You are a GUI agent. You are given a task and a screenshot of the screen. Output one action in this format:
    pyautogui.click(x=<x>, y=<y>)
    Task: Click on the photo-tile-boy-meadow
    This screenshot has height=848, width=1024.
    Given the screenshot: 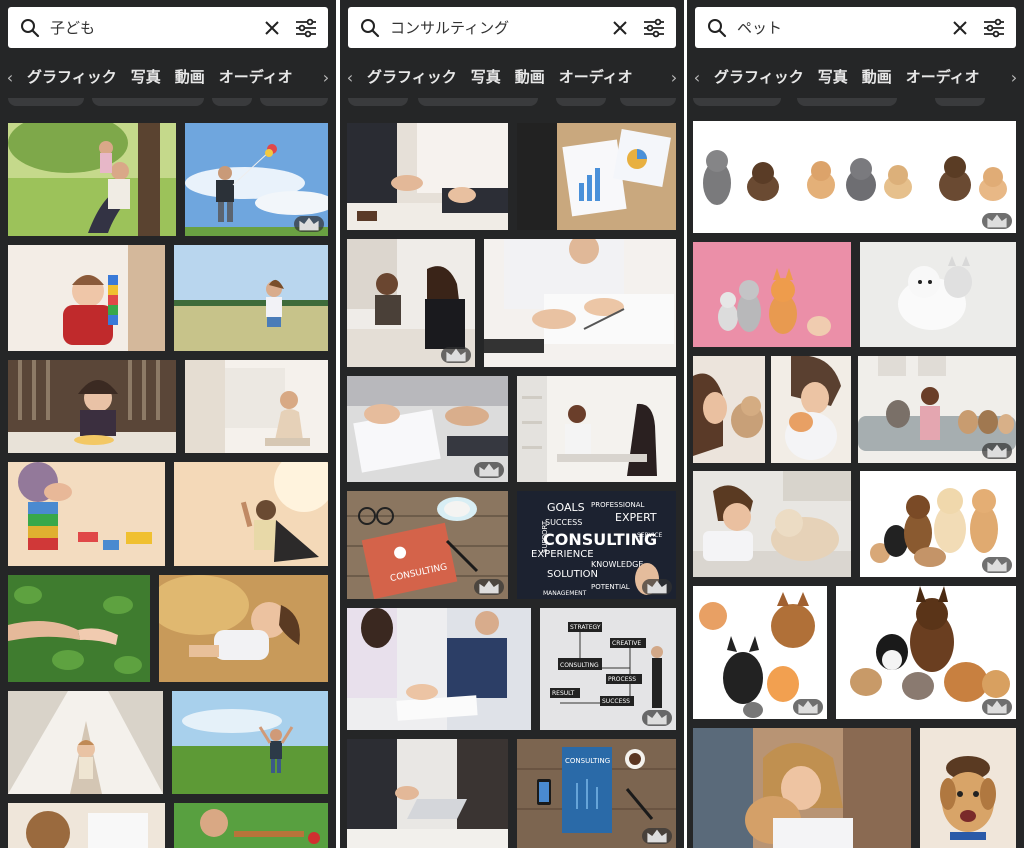 What is the action you would take?
    pyautogui.click(x=250, y=742)
    